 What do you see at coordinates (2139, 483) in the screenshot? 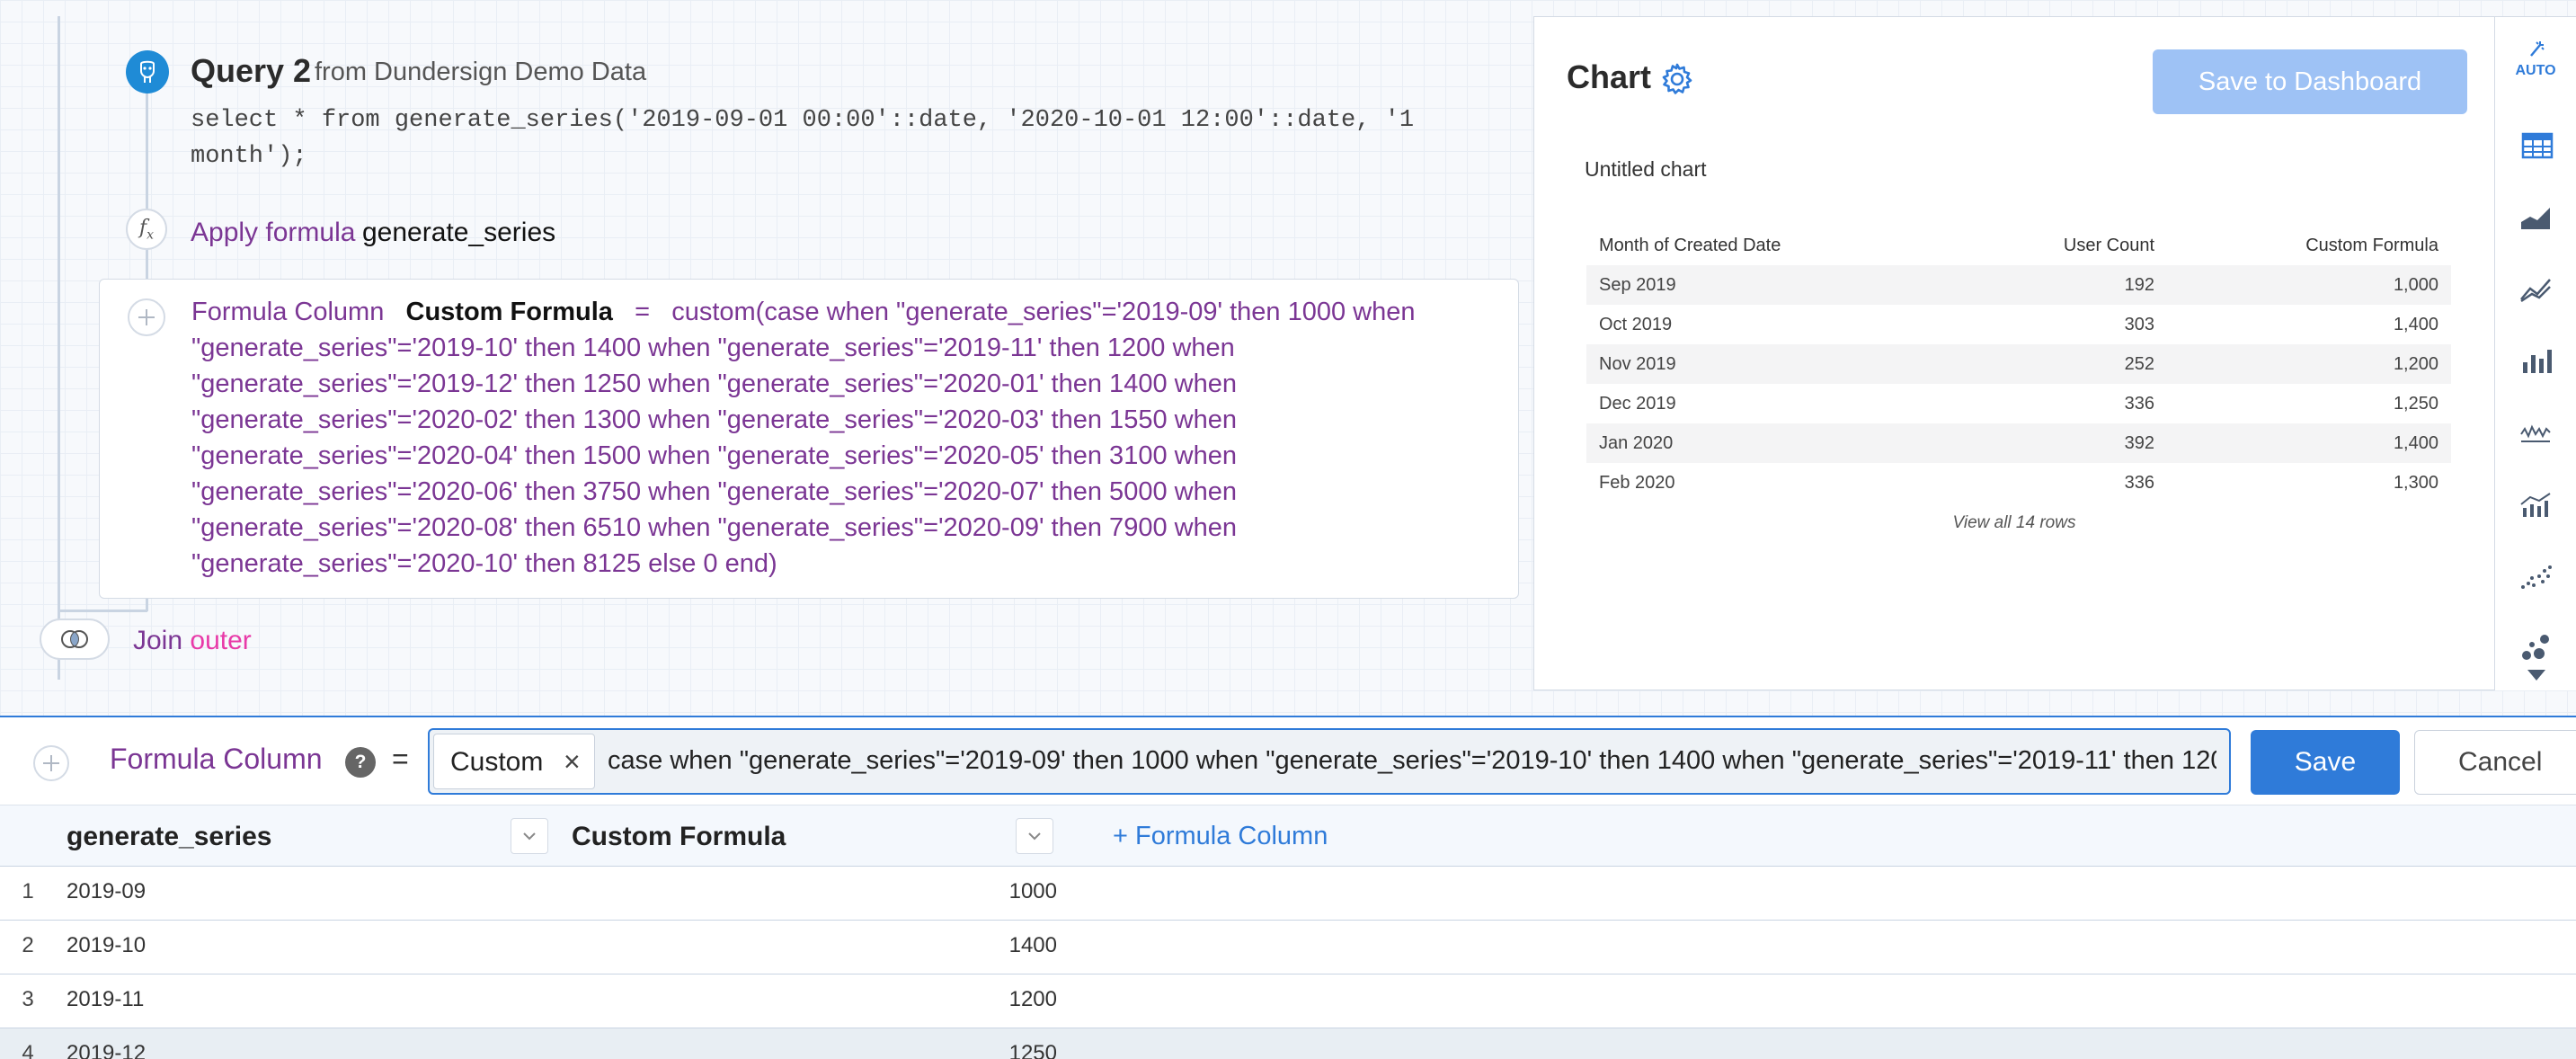
I see `preview-cell: 336` at bounding box center [2139, 483].